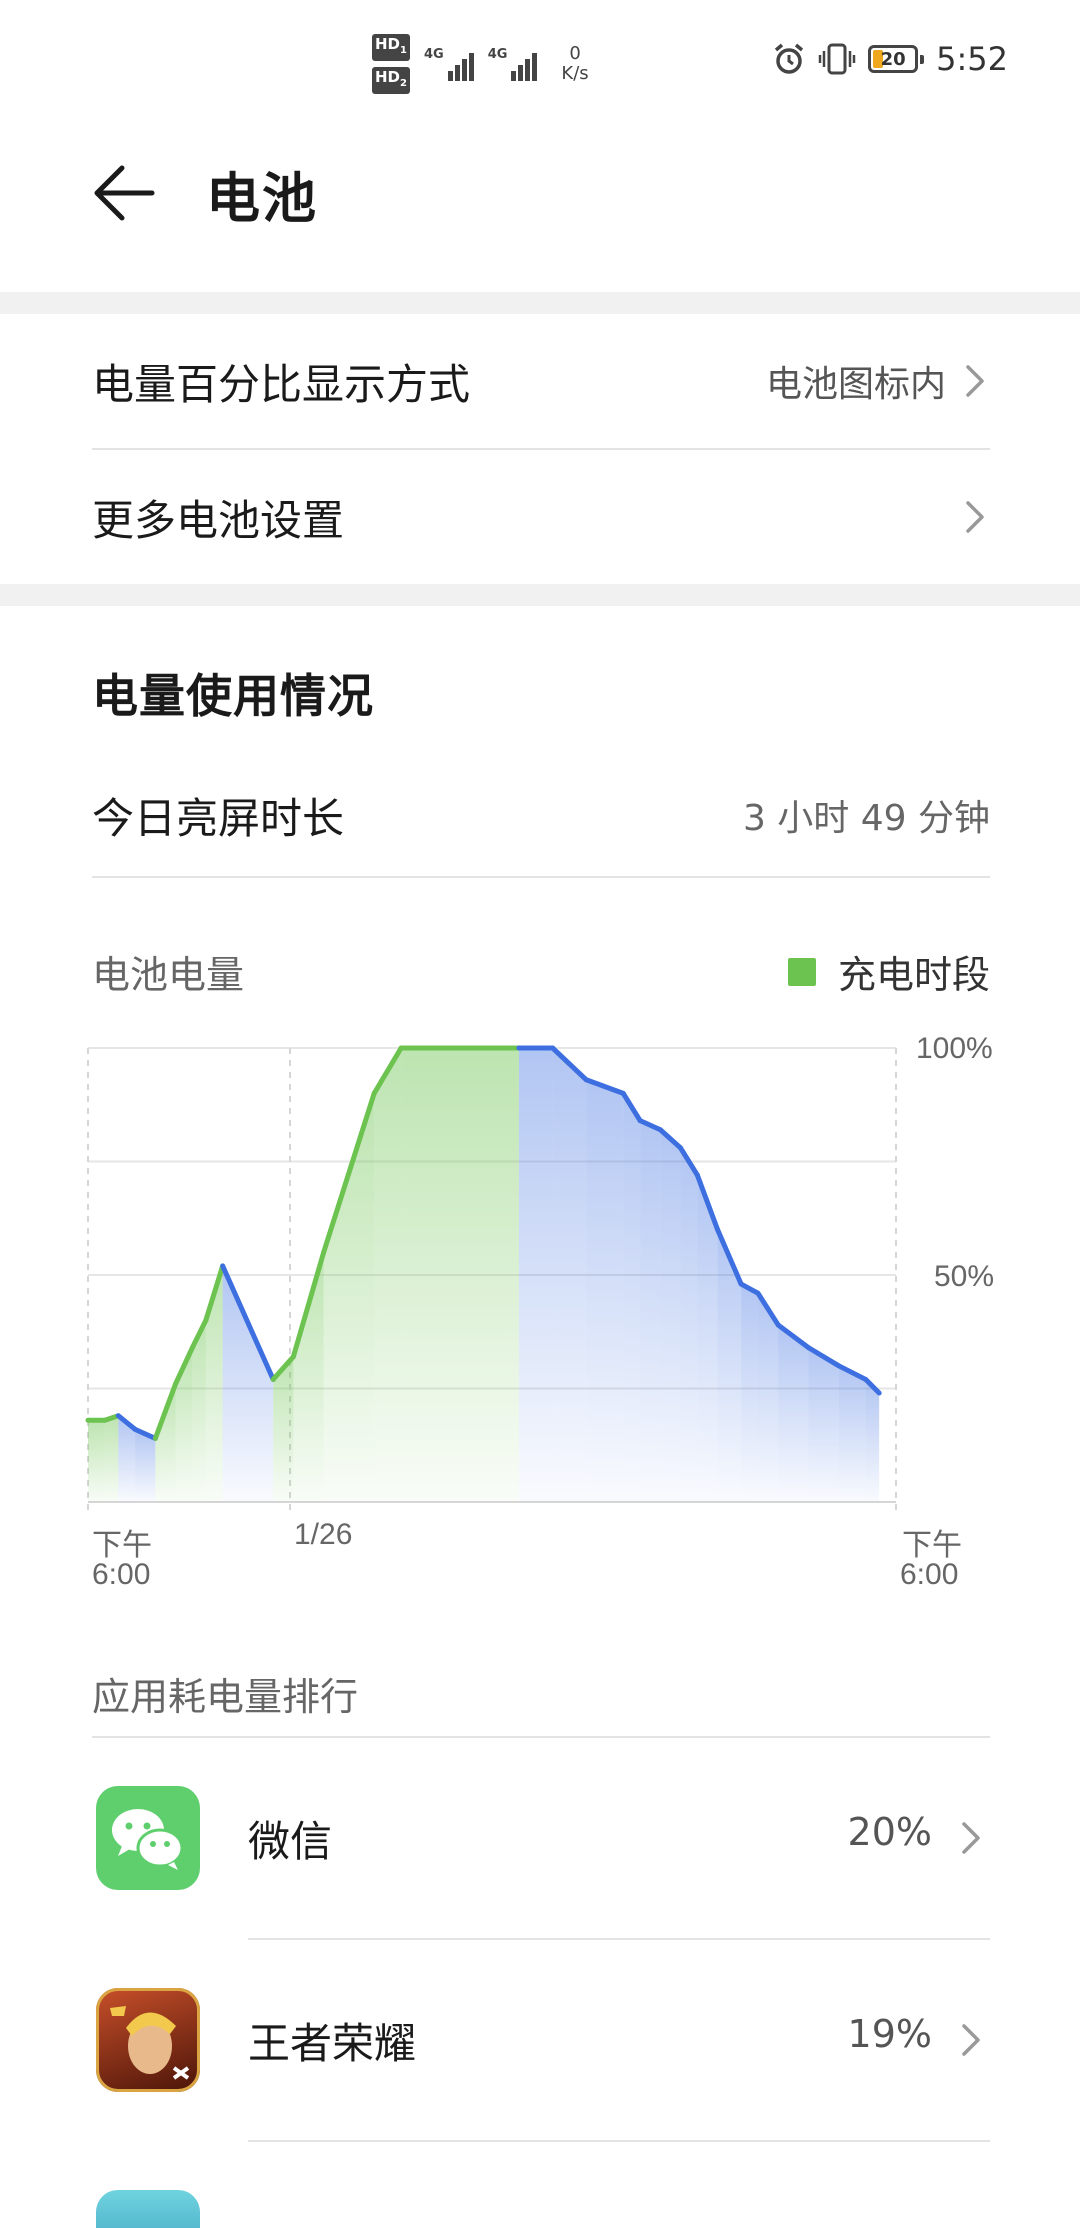 The height and width of the screenshot is (2228, 1080). What do you see at coordinates (913, 975) in the screenshot?
I see `charging-legend-label: 充电时段` at bounding box center [913, 975].